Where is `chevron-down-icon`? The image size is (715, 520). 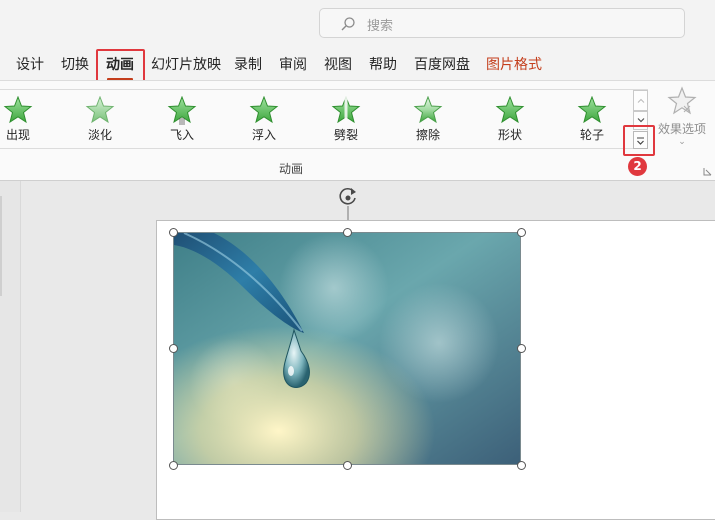 chevron-down-icon is located at coordinates (640, 120).